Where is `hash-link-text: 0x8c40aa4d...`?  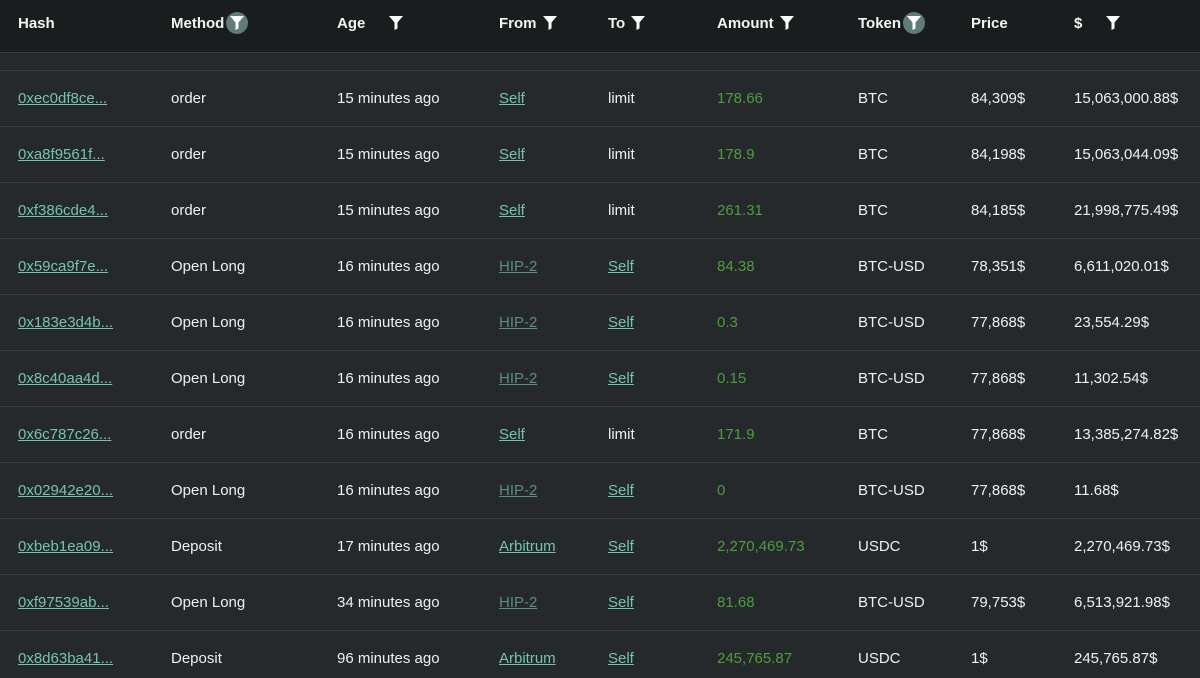
hash-link-text: 0x8c40aa4d... is located at coordinates (65, 378).